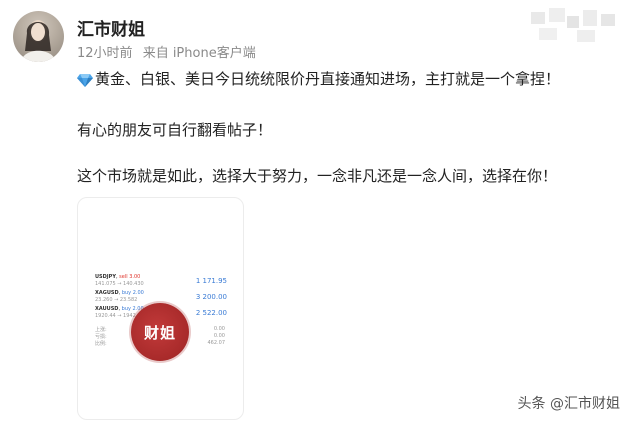 This screenshot has height=423, width=632. What do you see at coordinates (38, 41) in the screenshot?
I see `avatar-photo` at bounding box center [38, 41].